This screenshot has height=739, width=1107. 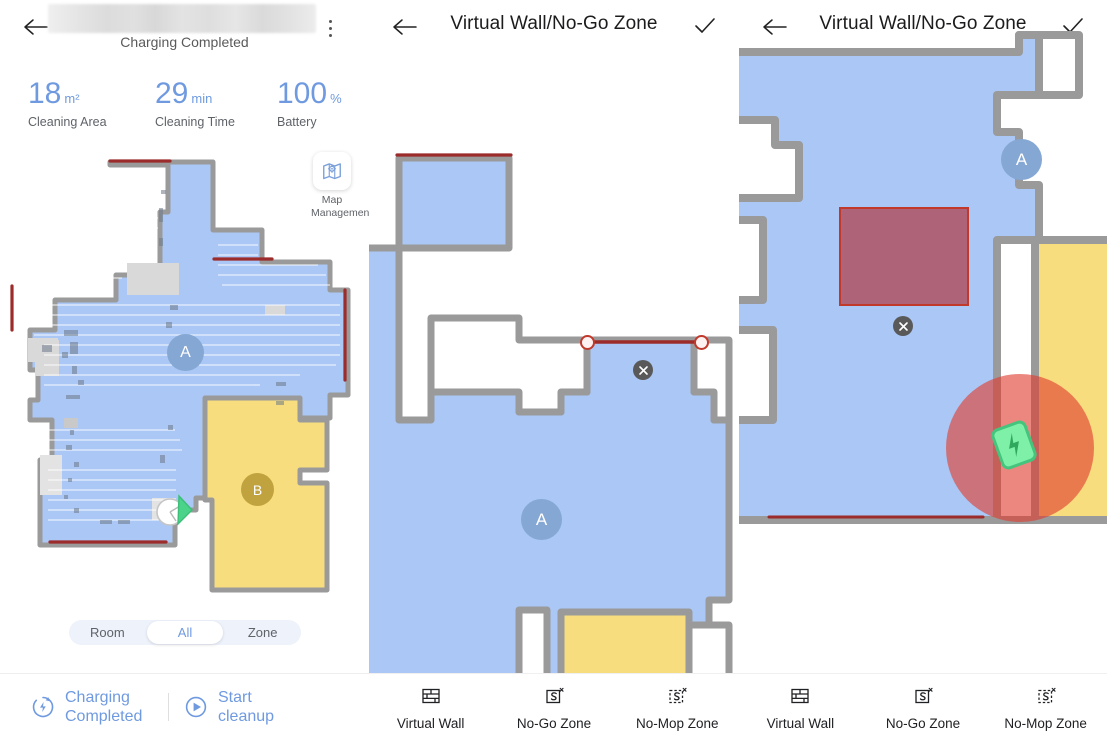 I want to click on clean-mode-segmented-control: Room All Zone, so click(x=185, y=632).